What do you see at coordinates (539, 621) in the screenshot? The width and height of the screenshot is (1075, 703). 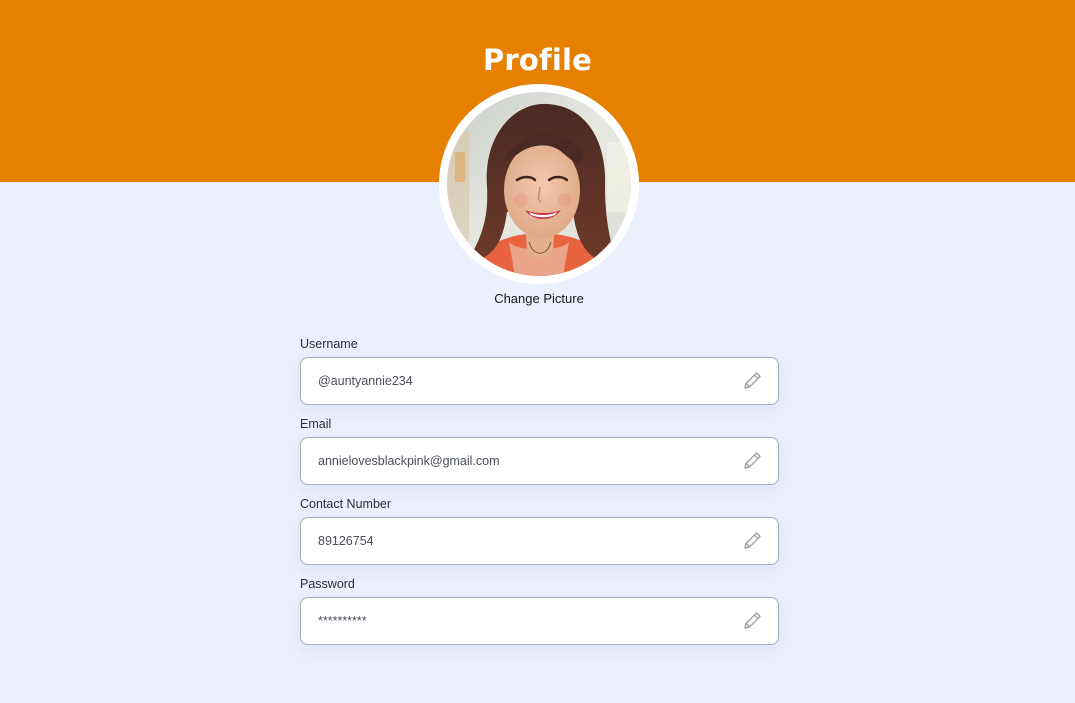 I see `password-field: **********` at bounding box center [539, 621].